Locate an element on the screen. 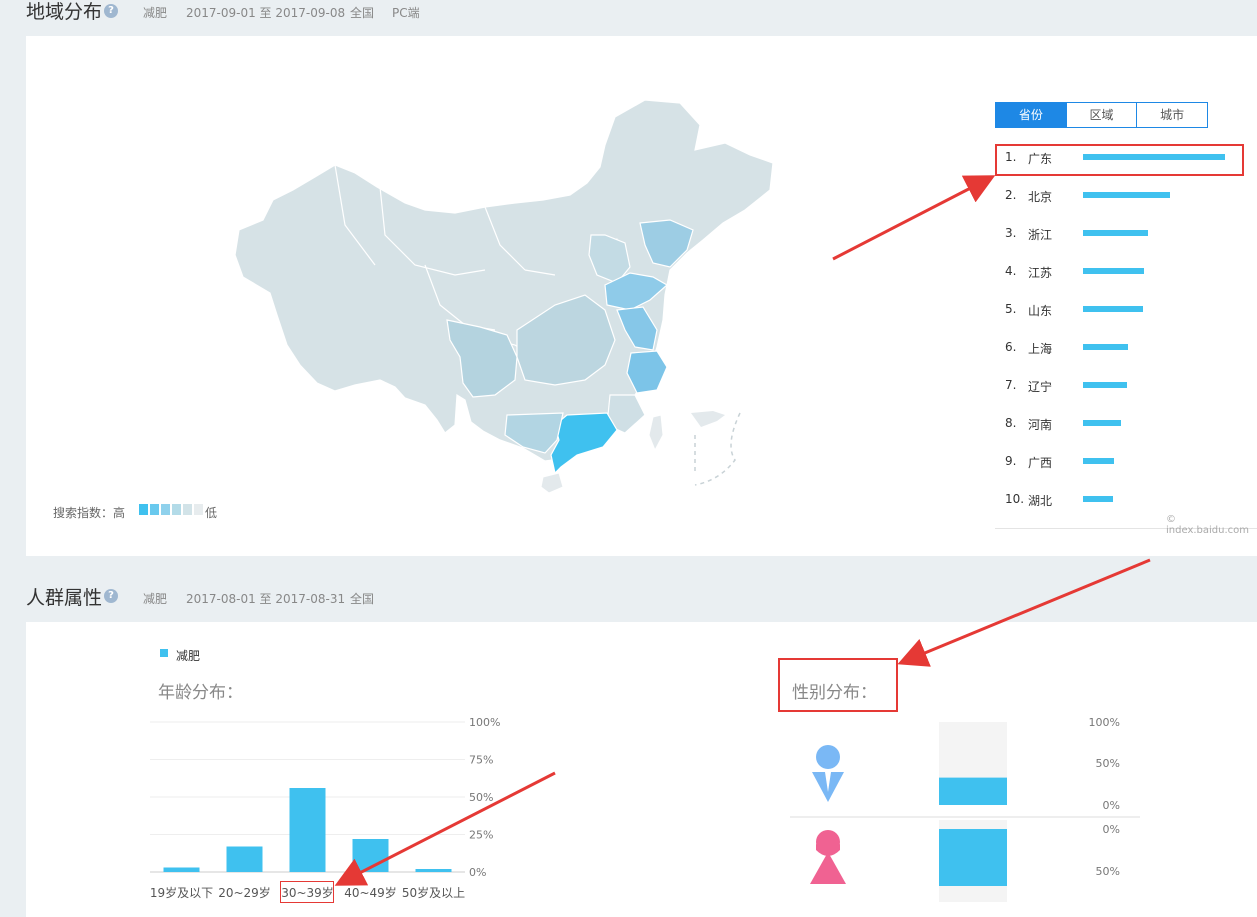 Image resolution: width=1257 pixels, height=917 pixels. map-legend-label: 搜索指数：高 is located at coordinates (89, 513).